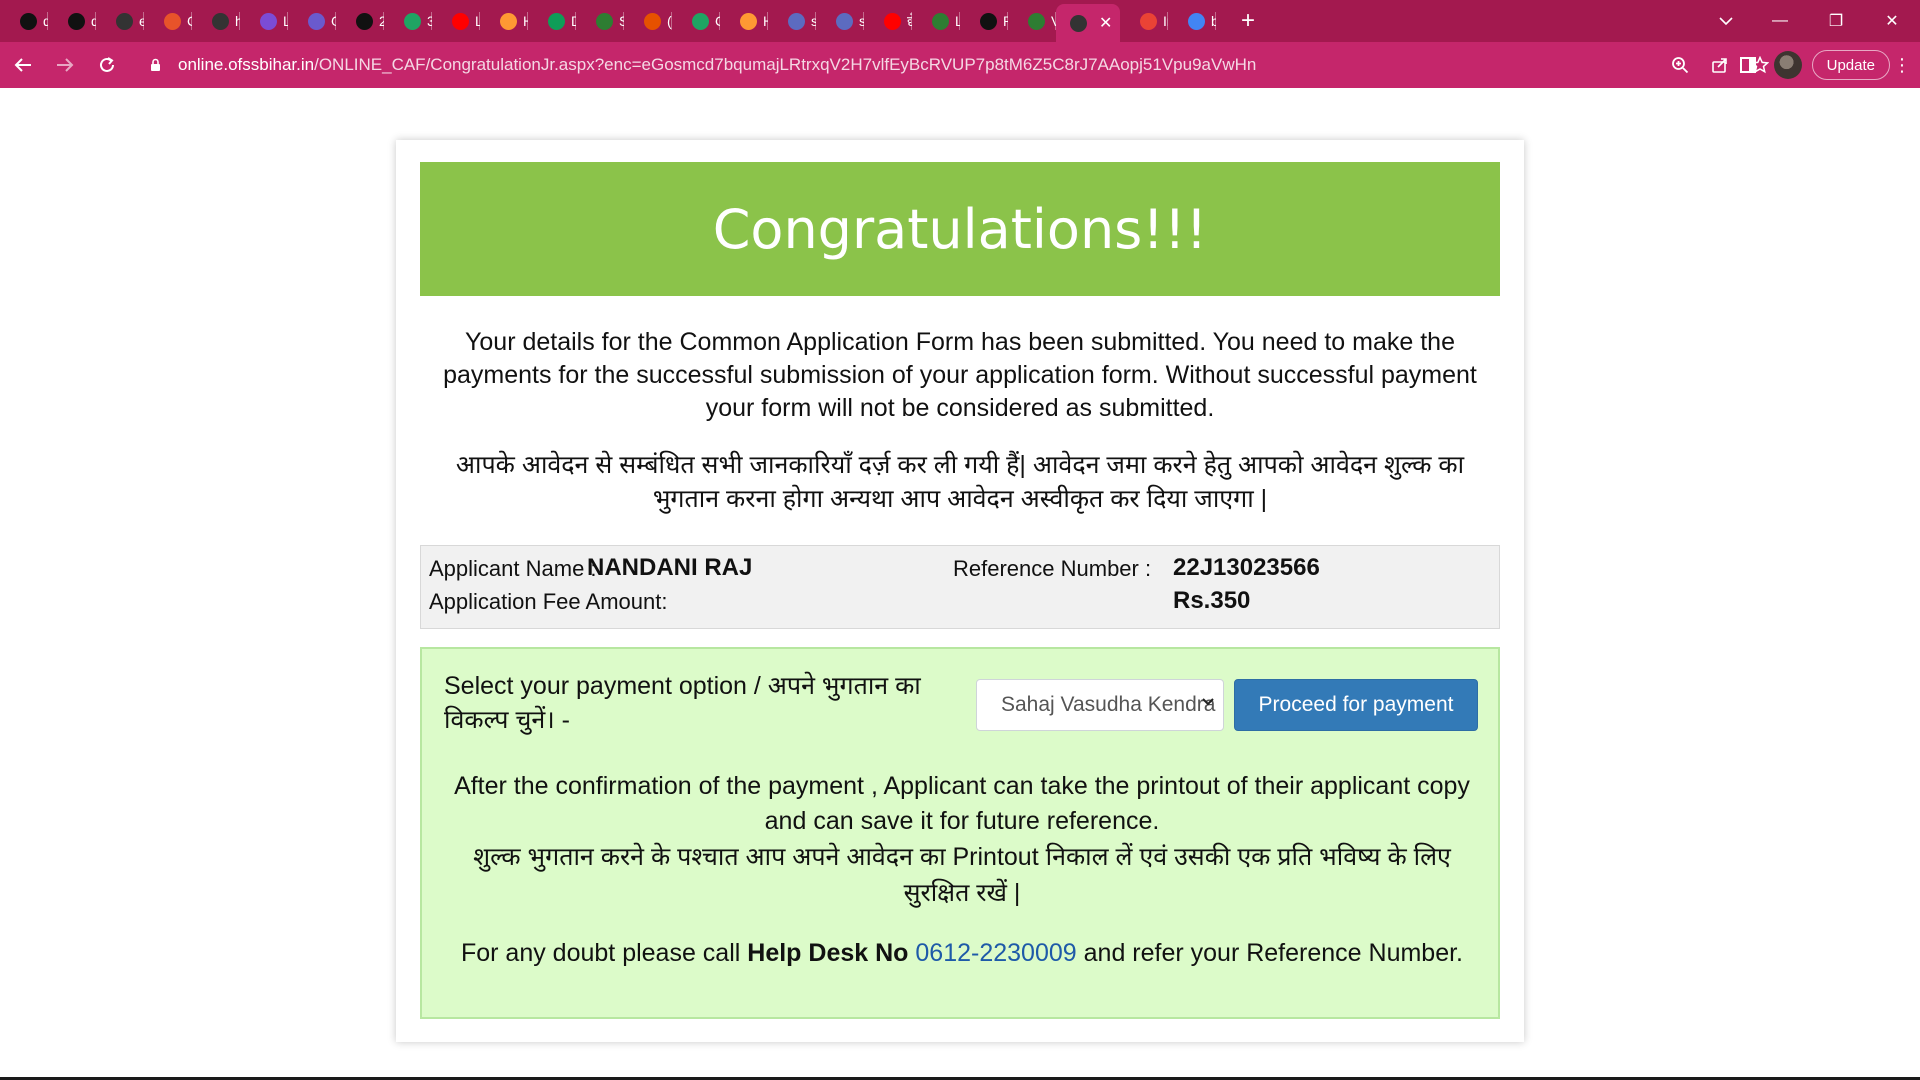 This screenshot has width=1920, height=1080. What do you see at coordinates (1248, 21) in the screenshot?
I see `new-tab-button: +` at bounding box center [1248, 21].